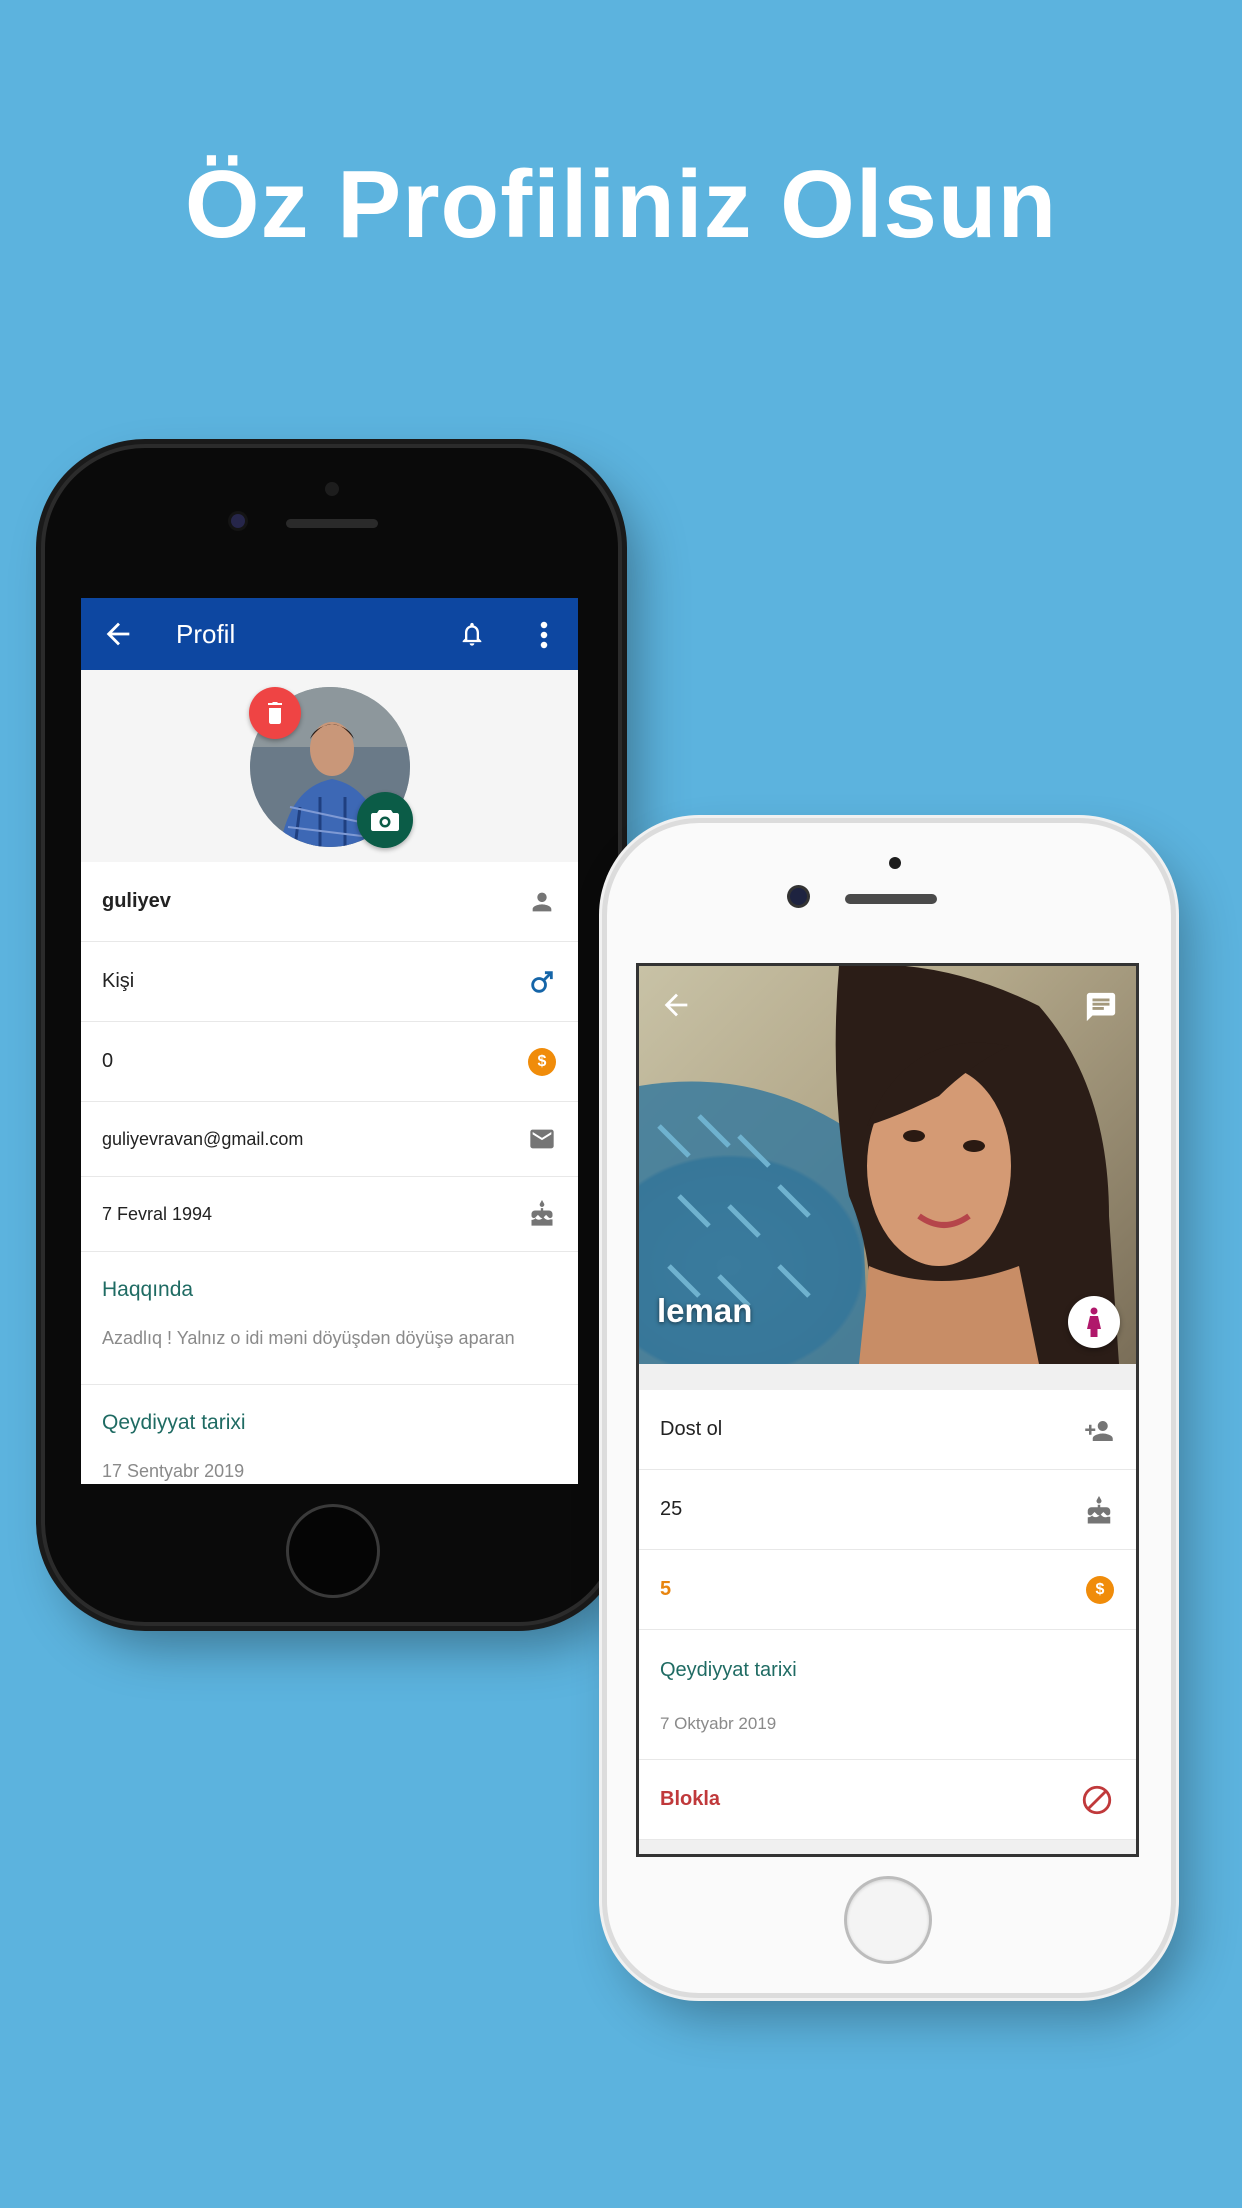 This screenshot has width=1242, height=2208. I want to click on birthday-row: 7 Fevral 1994, so click(329, 1214).